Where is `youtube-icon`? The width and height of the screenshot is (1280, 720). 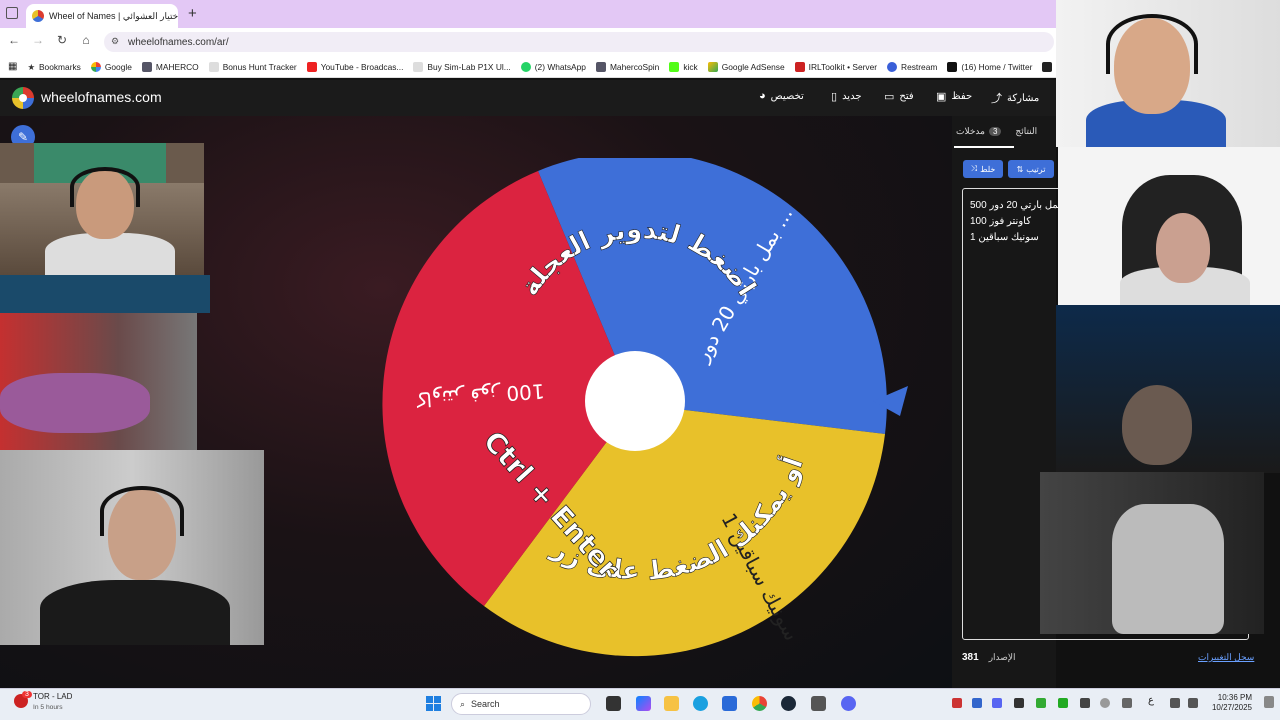
youtube-icon is located at coordinates (311, 66).